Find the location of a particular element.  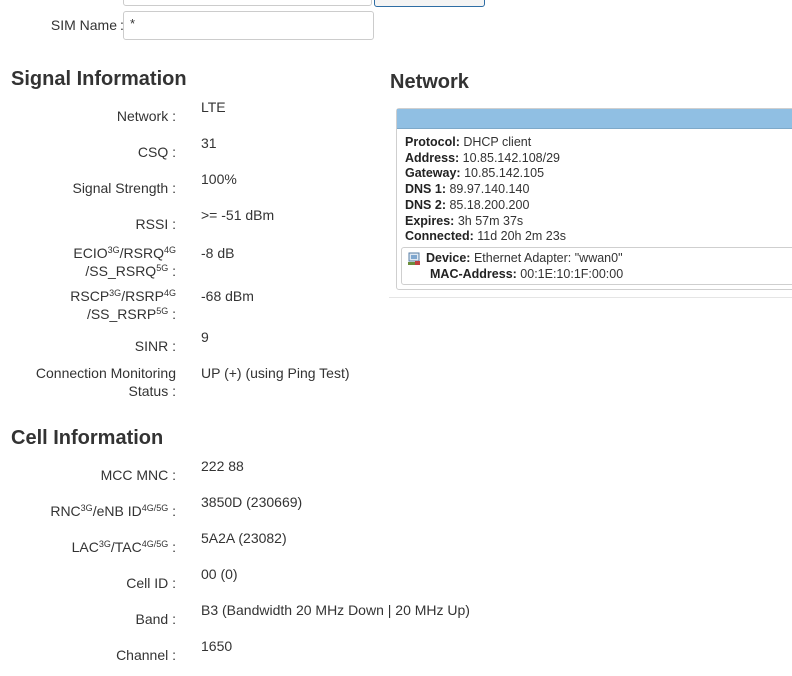

network-interface-header-bar is located at coordinates (594, 119).